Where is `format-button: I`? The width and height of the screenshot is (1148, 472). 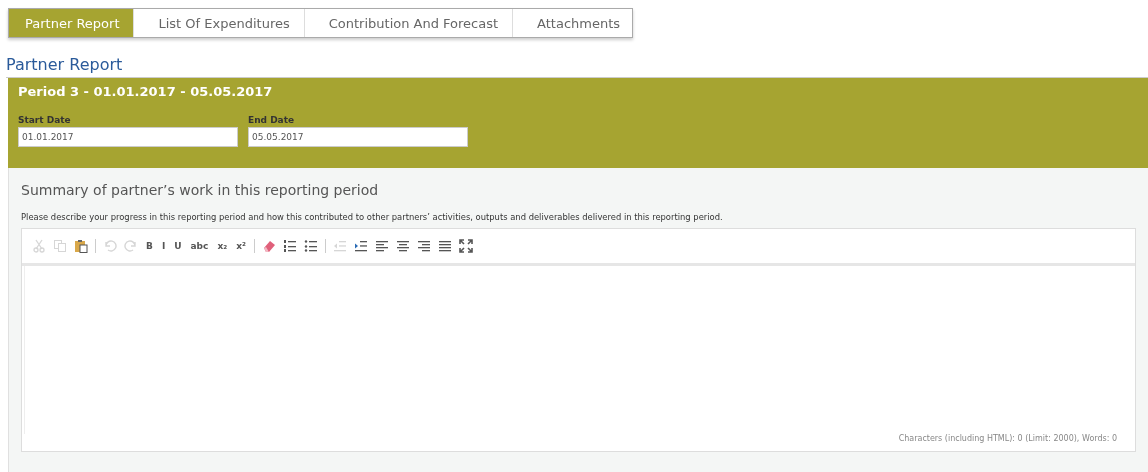 format-button: I is located at coordinates (163, 246).